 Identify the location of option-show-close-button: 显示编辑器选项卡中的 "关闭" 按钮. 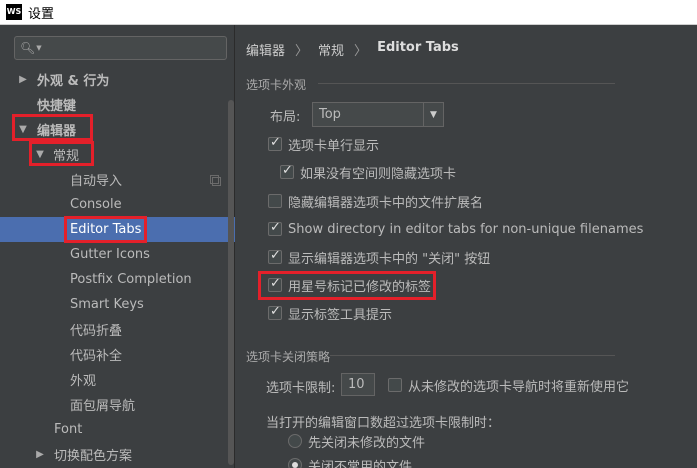
(379, 257).